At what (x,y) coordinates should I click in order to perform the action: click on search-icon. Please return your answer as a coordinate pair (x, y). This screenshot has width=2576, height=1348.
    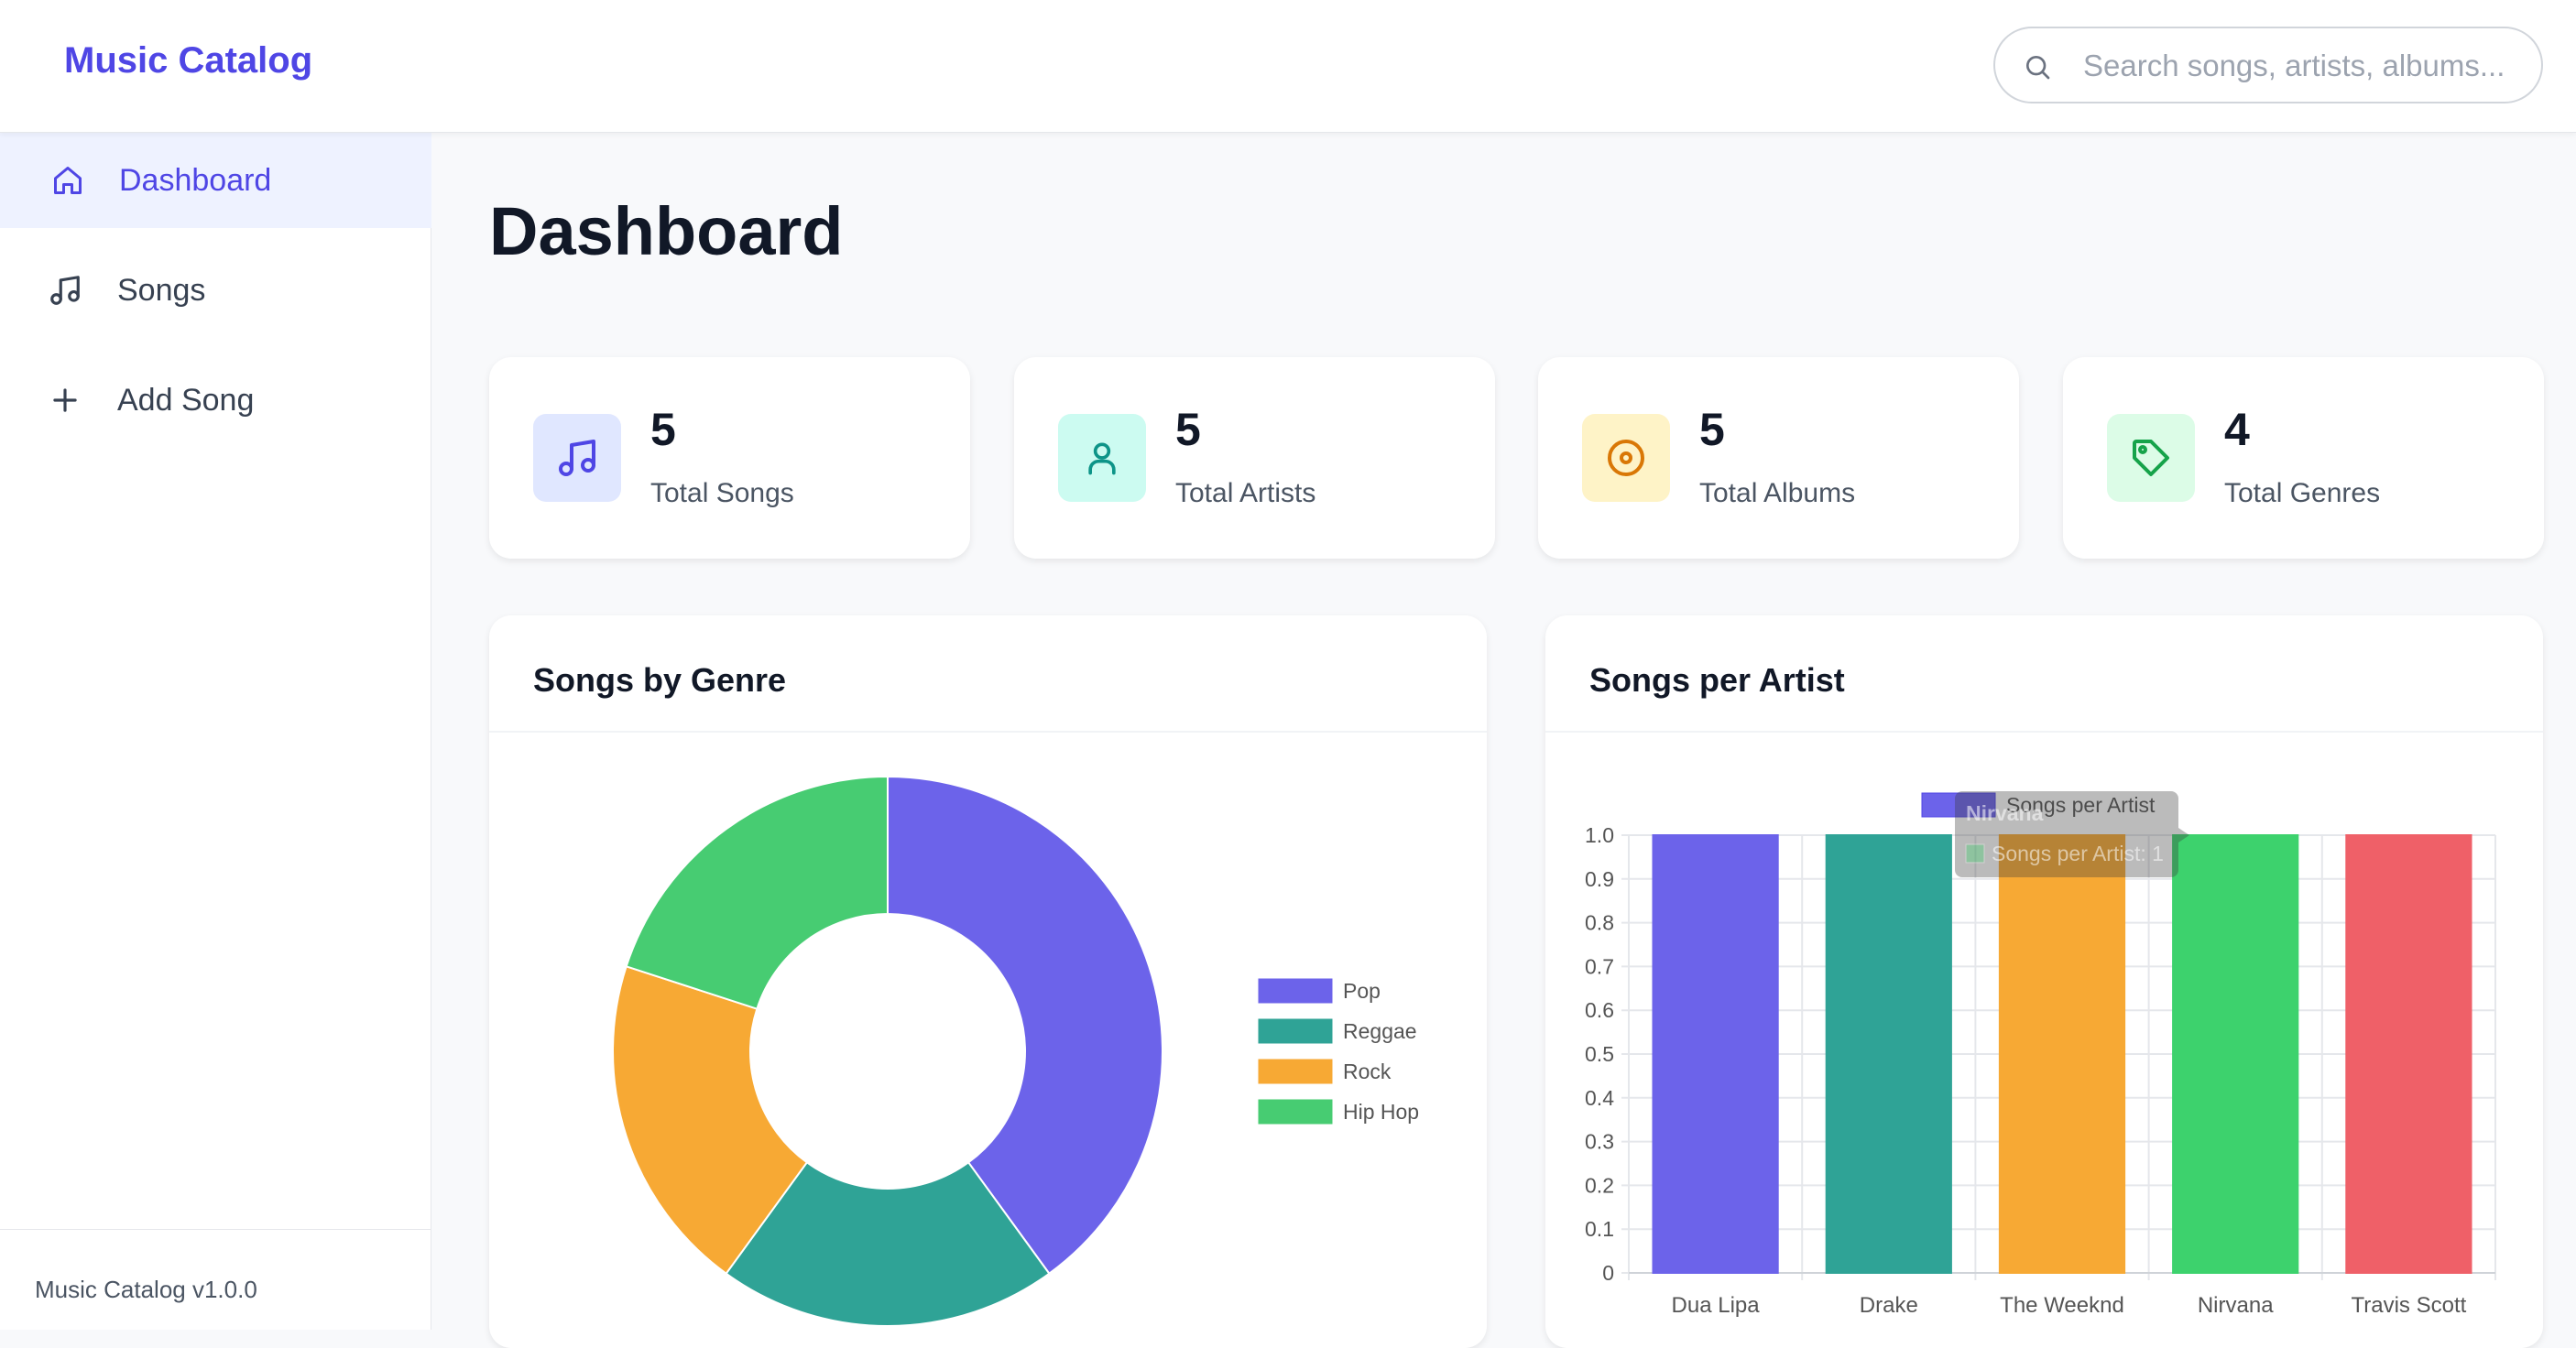
    Looking at the image, I should click on (2038, 69).